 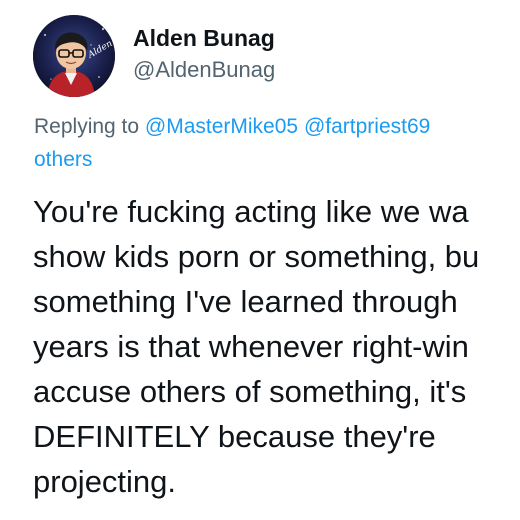 What do you see at coordinates (204, 54) in the screenshot?
I see `author-block: Alden Bunag @AldenBunag` at bounding box center [204, 54].